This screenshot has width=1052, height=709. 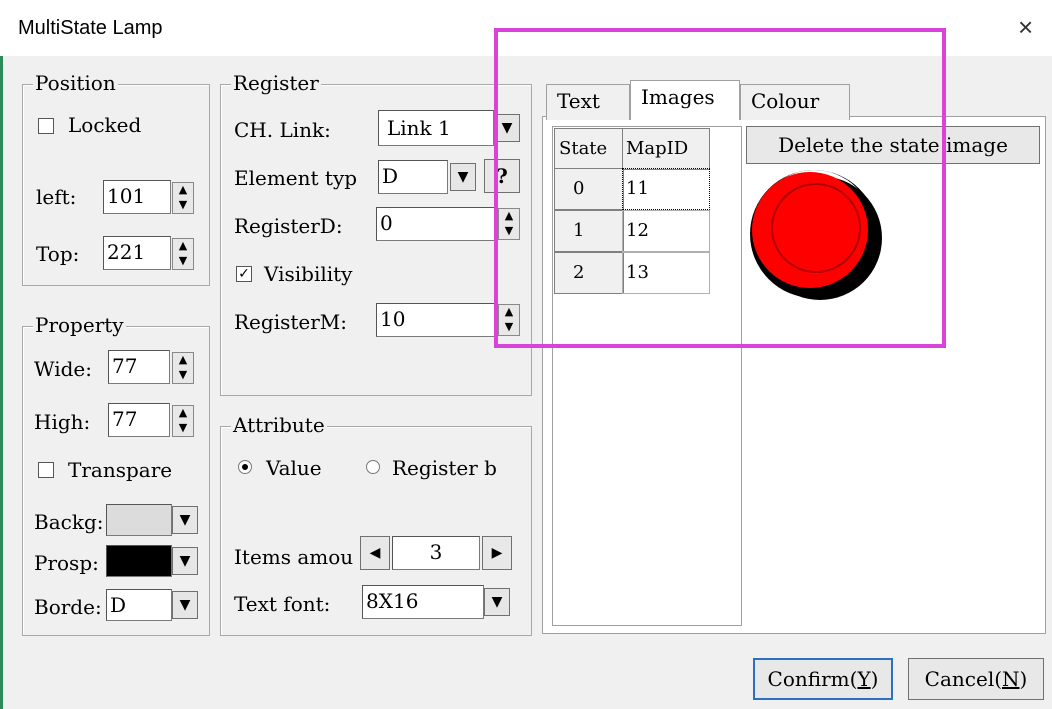 What do you see at coordinates (308, 274) in the screenshot?
I see `visibility-label: Visibility` at bounding box center [308, 274].